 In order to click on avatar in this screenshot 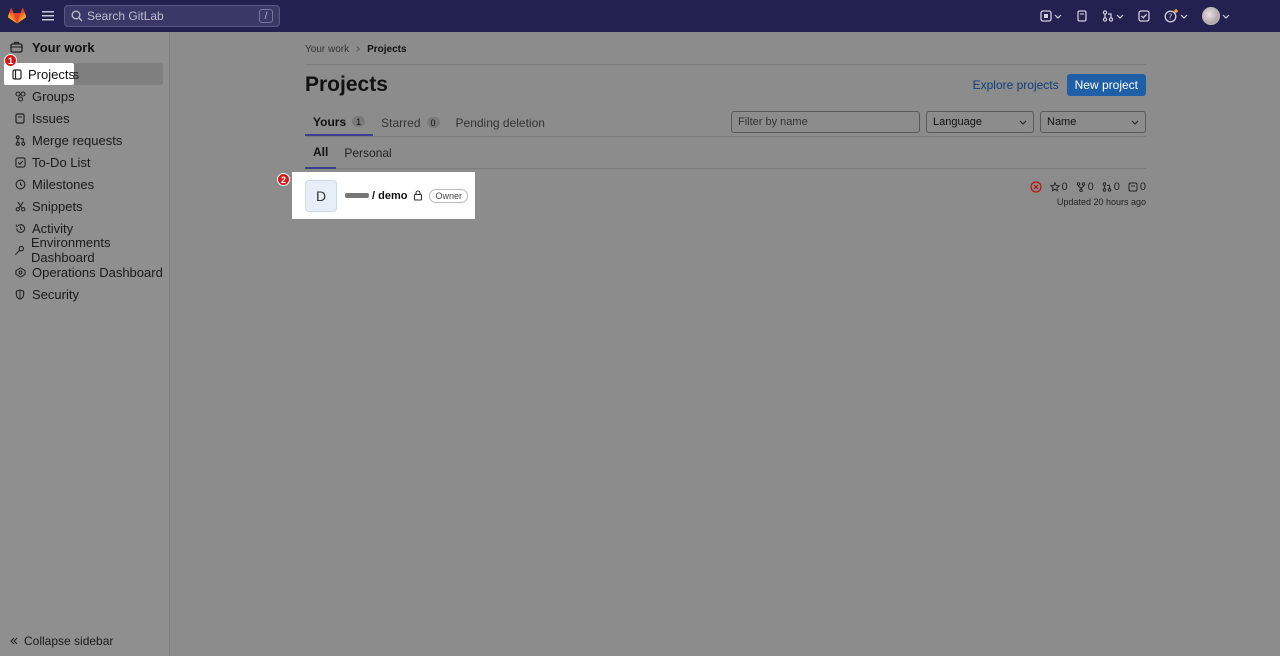, I will do `click(1211, 16)`.